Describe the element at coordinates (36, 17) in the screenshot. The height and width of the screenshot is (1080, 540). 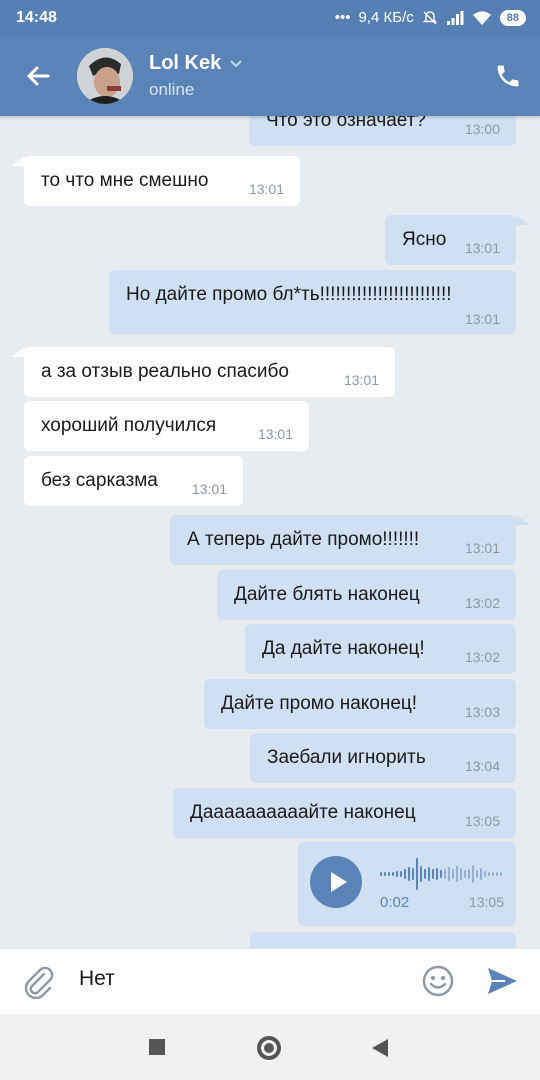
I see `status-time: 14:48` at that location.